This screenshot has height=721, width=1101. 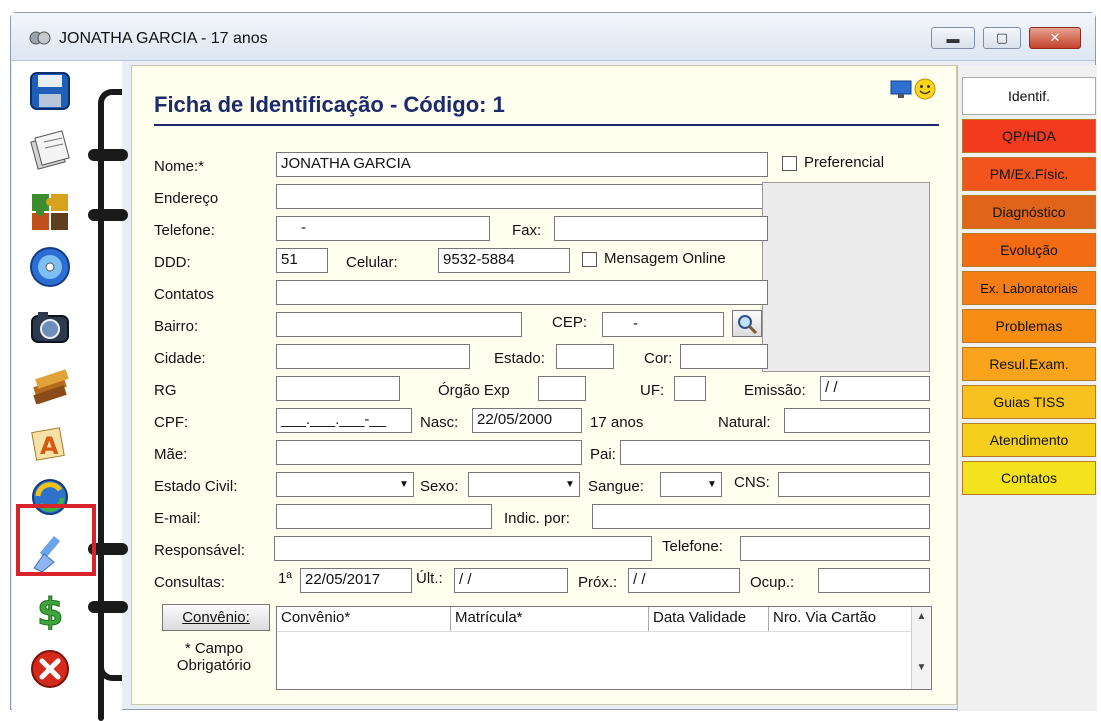 What do you see at coordinates (789, 163) in the screenshot?
I see `preferencial-checkbox` at bounding box center [789, 163].